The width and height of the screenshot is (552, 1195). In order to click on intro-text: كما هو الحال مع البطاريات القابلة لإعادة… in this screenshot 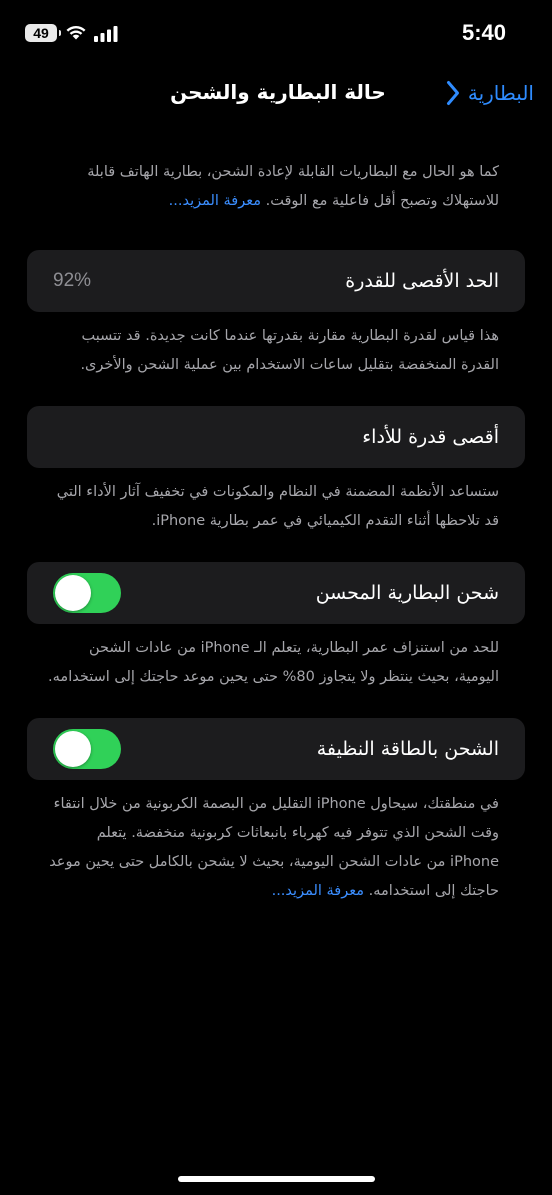, I will do `click(276, 187)`.